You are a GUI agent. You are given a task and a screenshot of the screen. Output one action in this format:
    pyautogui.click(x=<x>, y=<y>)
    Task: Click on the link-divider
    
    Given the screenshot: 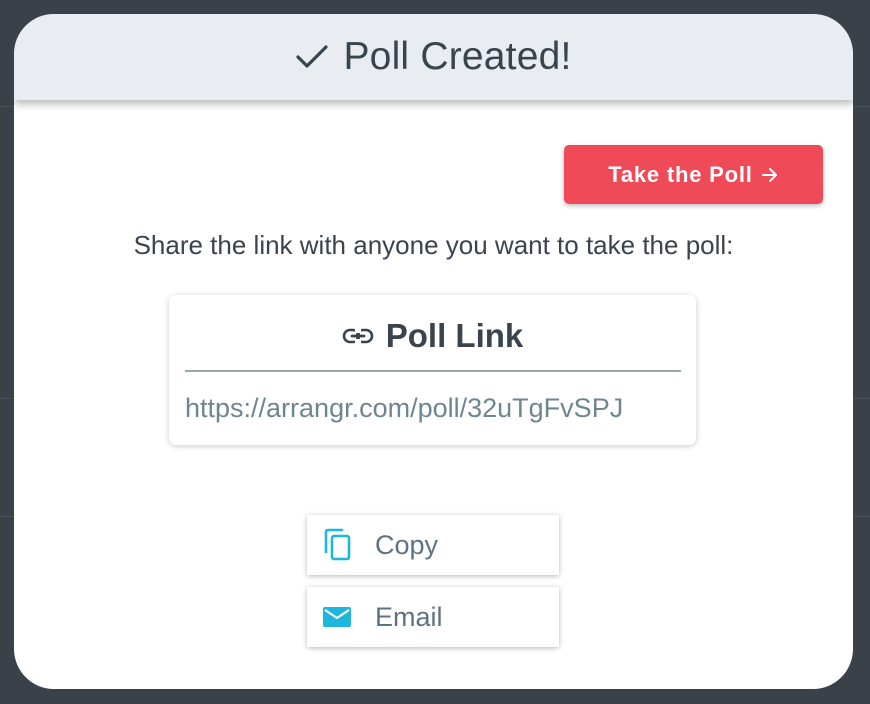 What is the action you would take?
    pyautogui.click(x=433, y=371)
    